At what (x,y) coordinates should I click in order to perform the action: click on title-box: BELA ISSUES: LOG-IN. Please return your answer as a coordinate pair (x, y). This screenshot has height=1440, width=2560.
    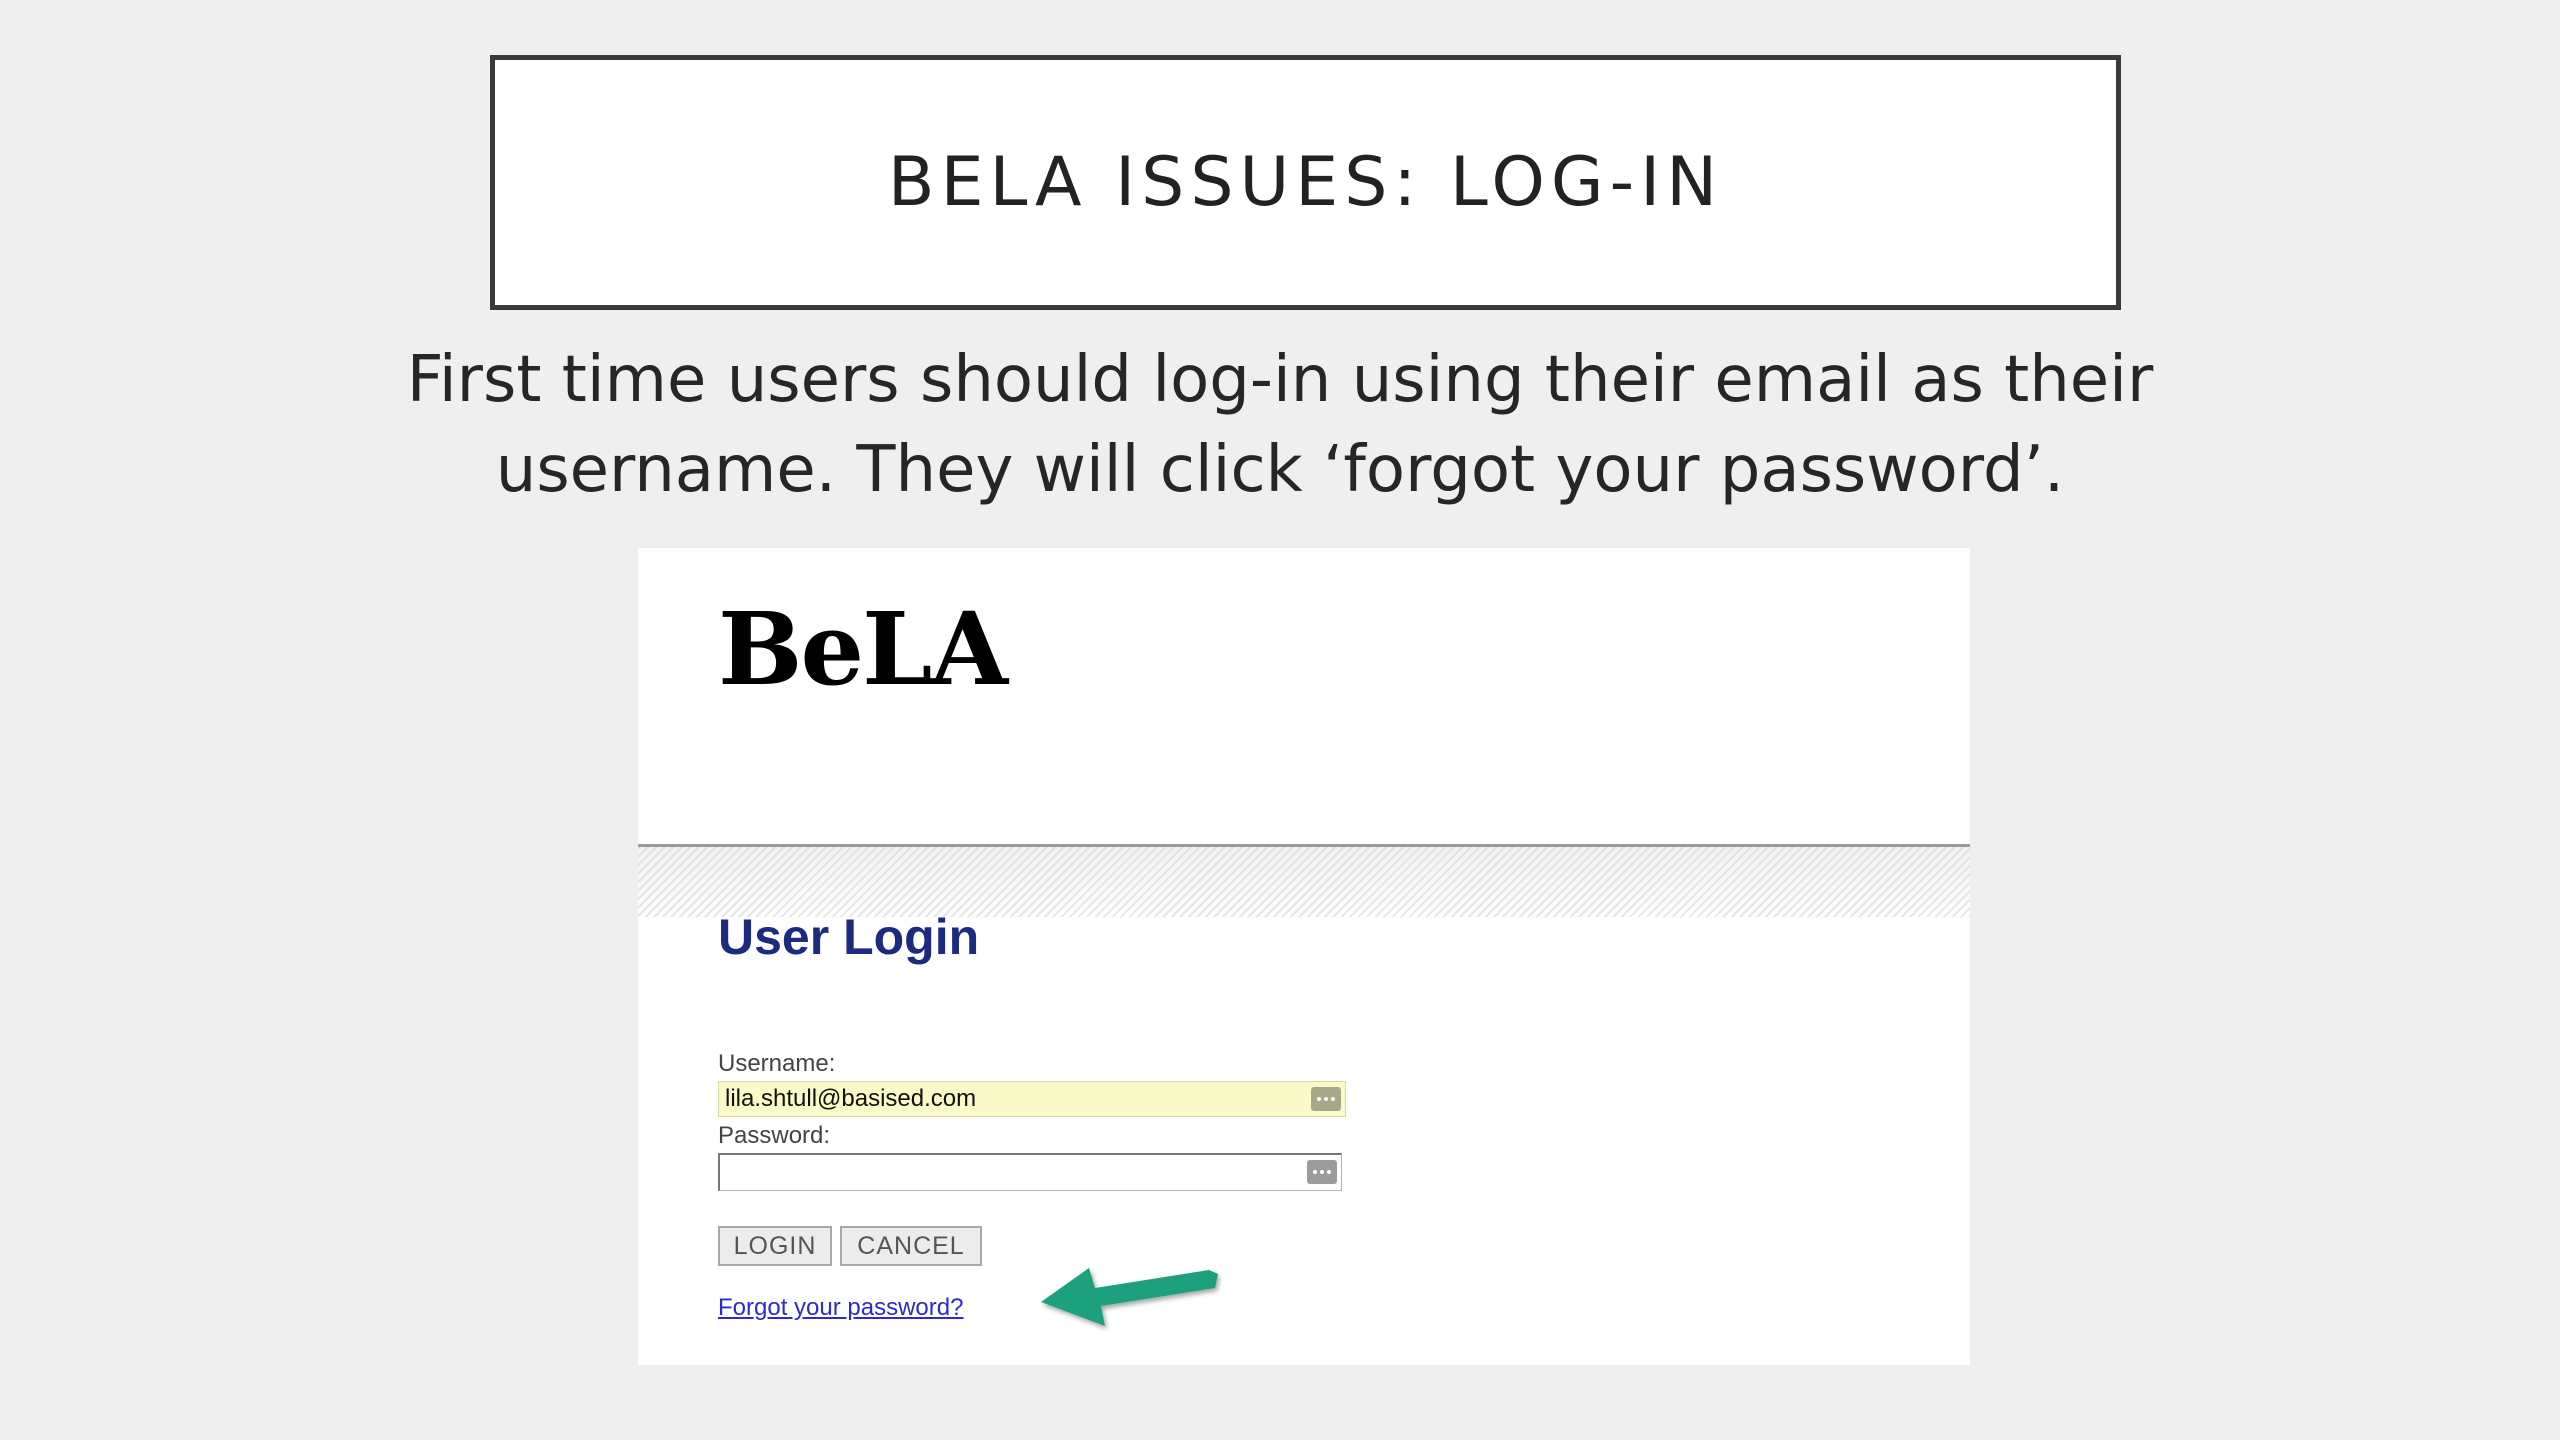
    Looking at the image, I should click on (1305, 182).